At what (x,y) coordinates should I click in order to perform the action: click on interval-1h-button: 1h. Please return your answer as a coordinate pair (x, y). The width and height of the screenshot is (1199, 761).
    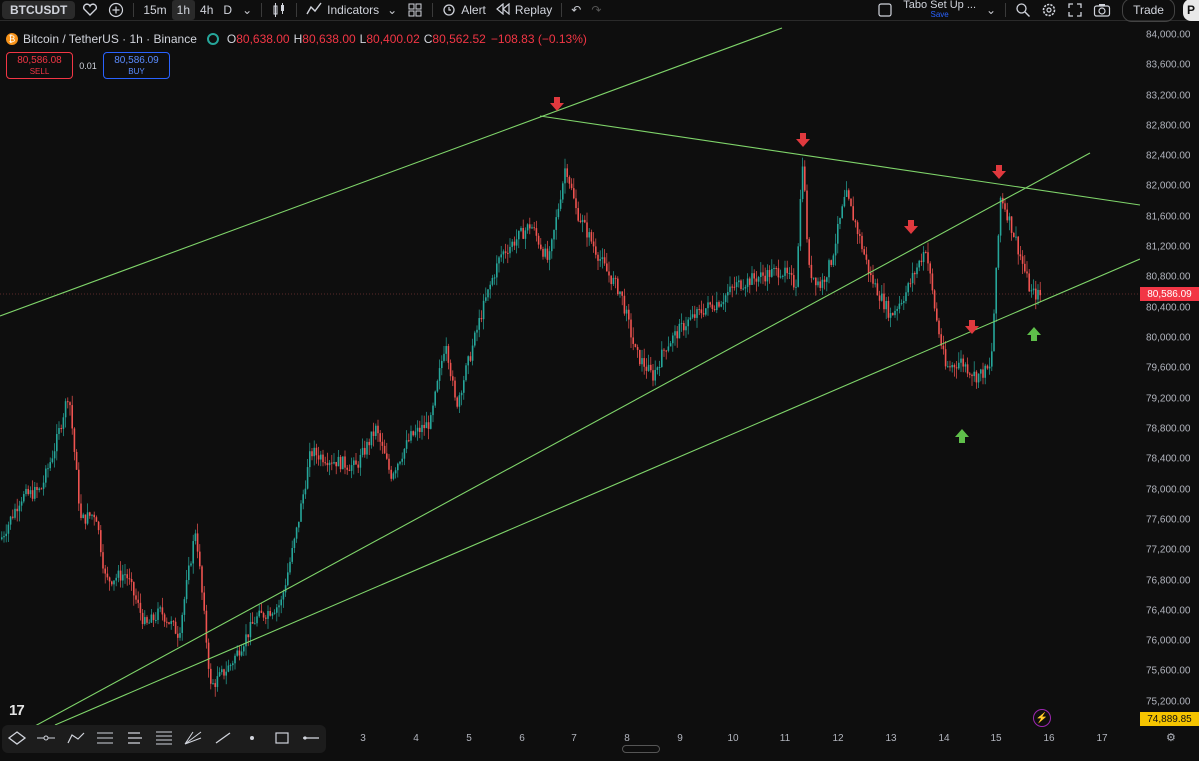
    Looking at the image, I should click on (183, 10).